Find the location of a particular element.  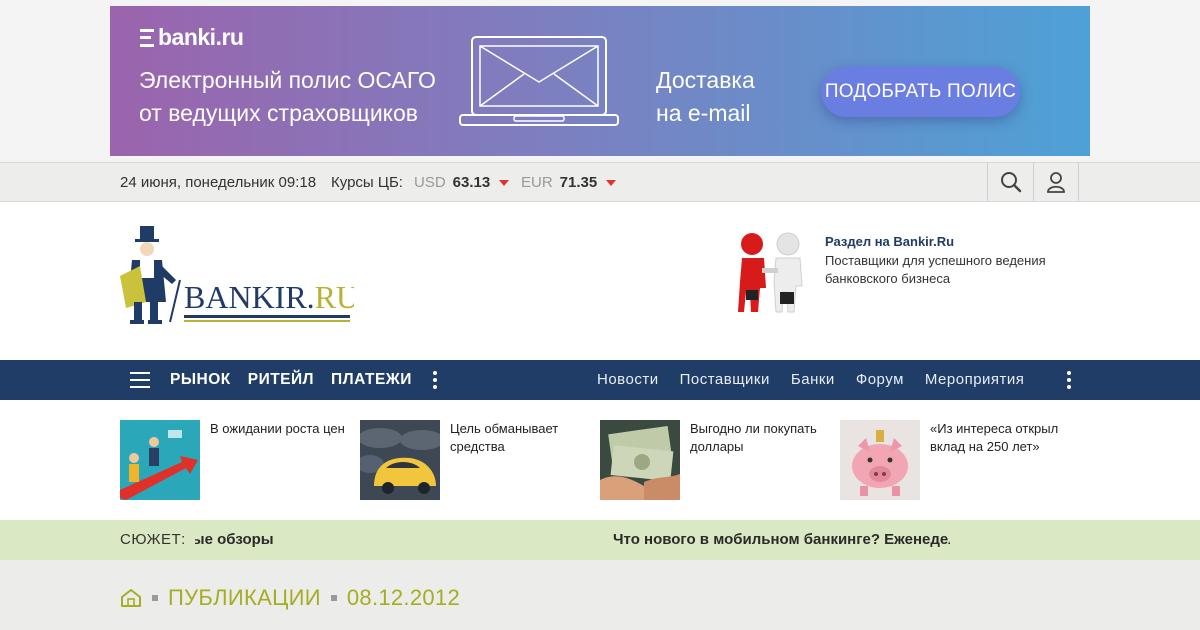

nav-item-payments: ПЛАТЕЖИ is located at coordinates (371, 380).